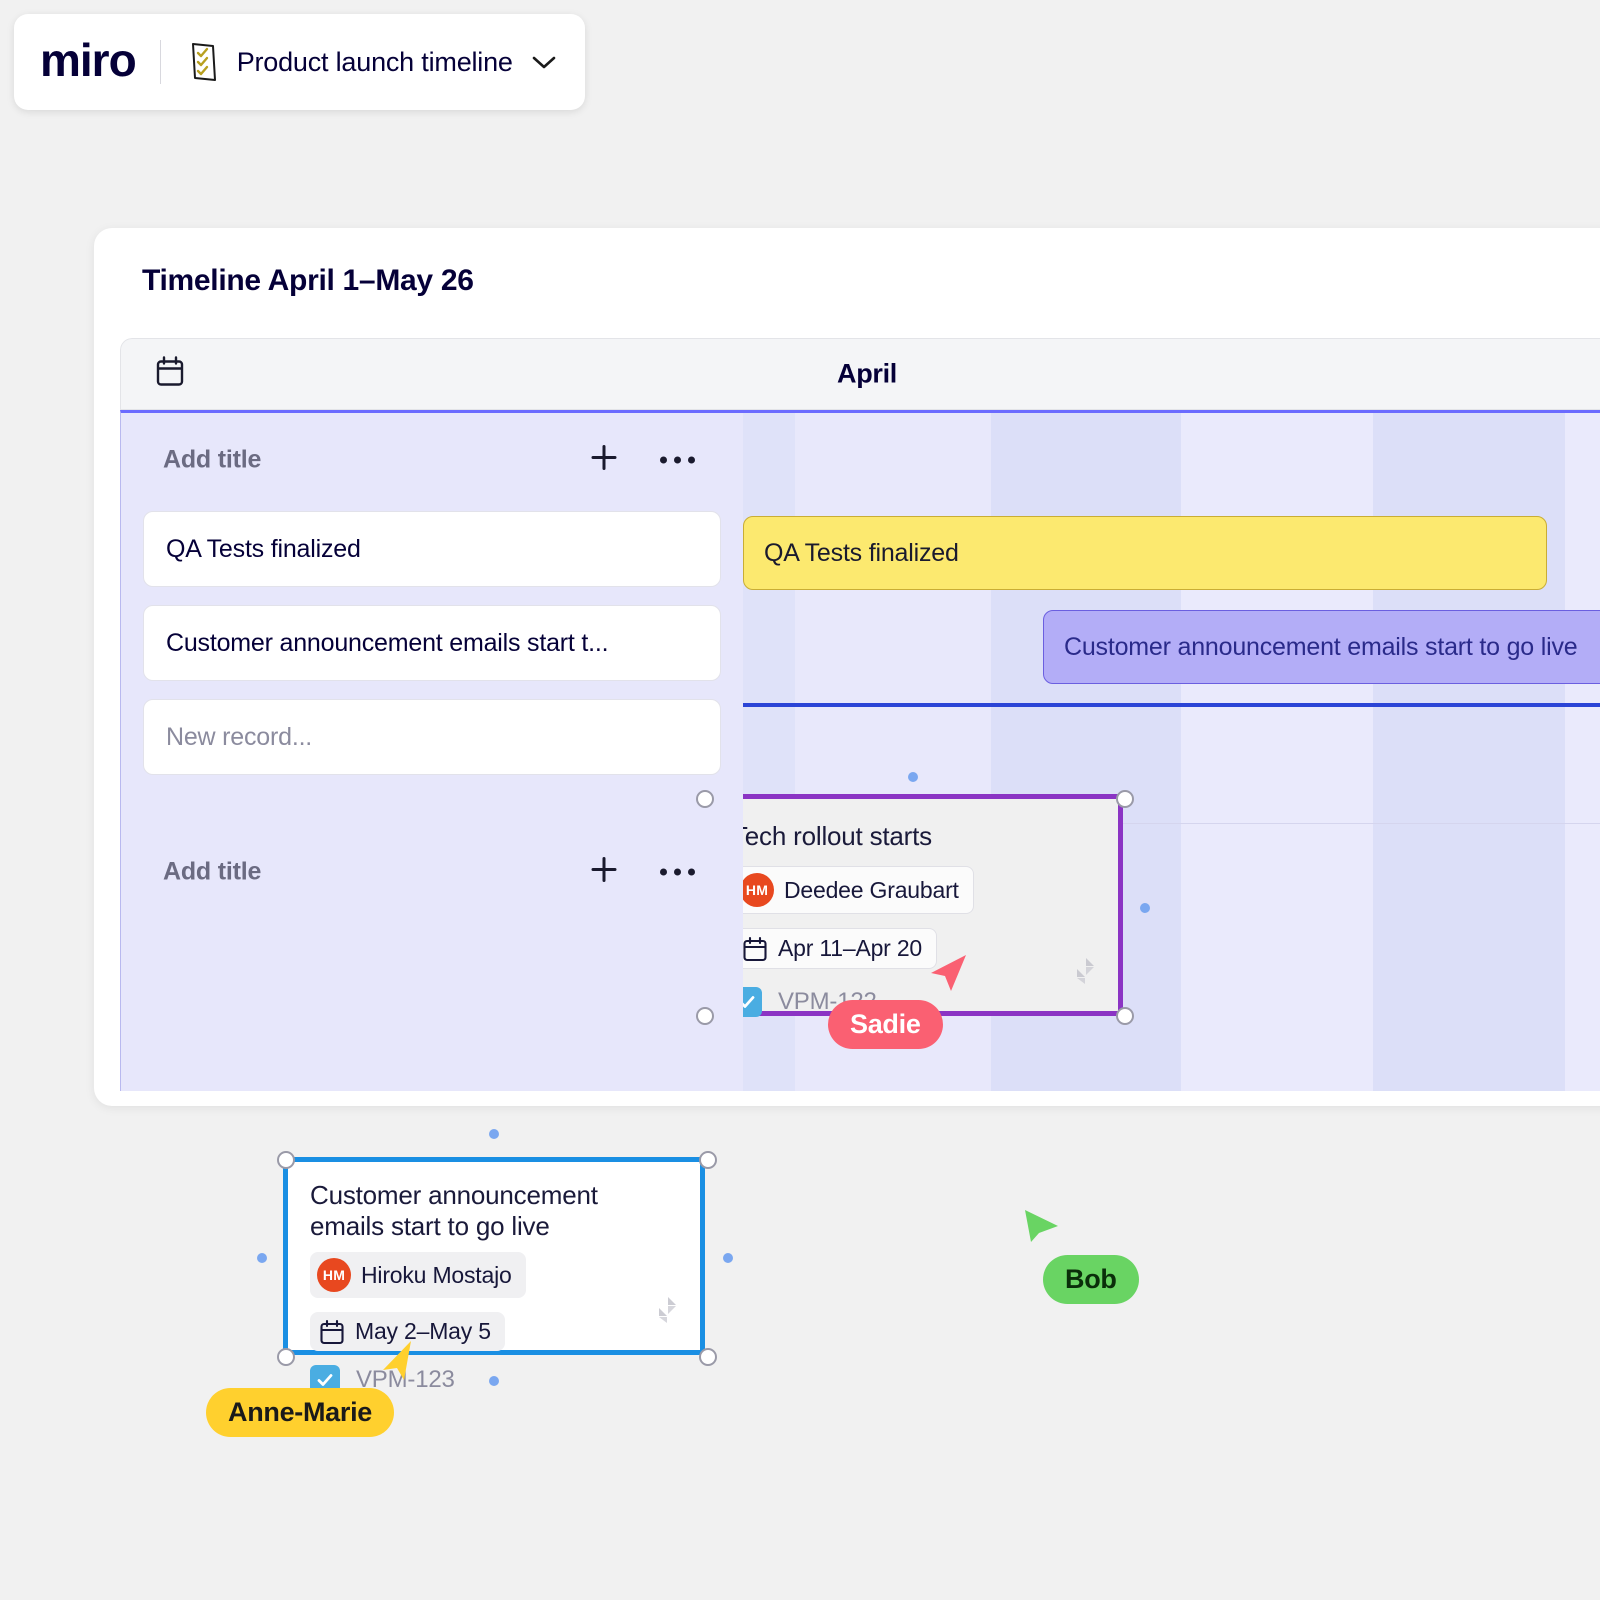 This screenshot has height=1600, width=1600. What do you see at coordinates (432, 549) in the screenshot?
I see `record-row-qa-tests: QA Tests finalized` at bounding box center [432, 549].